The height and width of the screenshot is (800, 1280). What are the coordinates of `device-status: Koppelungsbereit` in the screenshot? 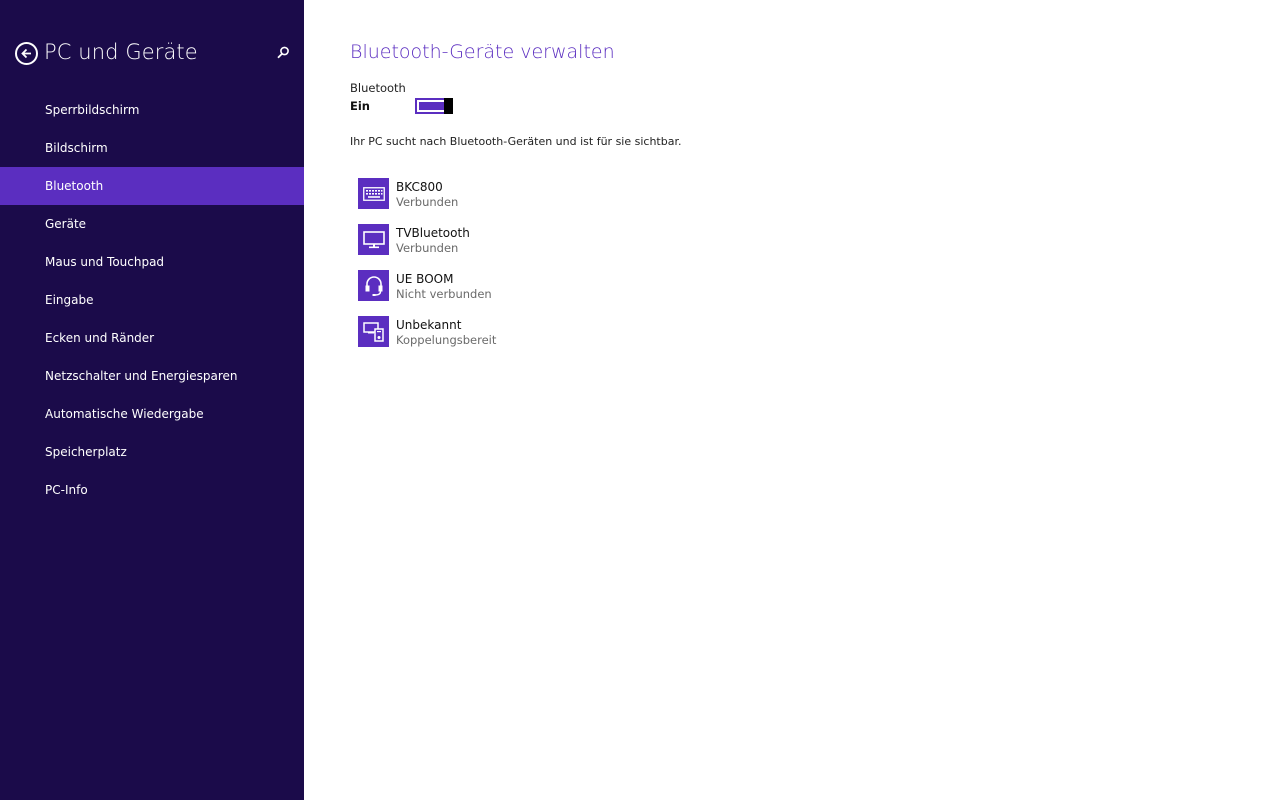 It's located at (446, 340).